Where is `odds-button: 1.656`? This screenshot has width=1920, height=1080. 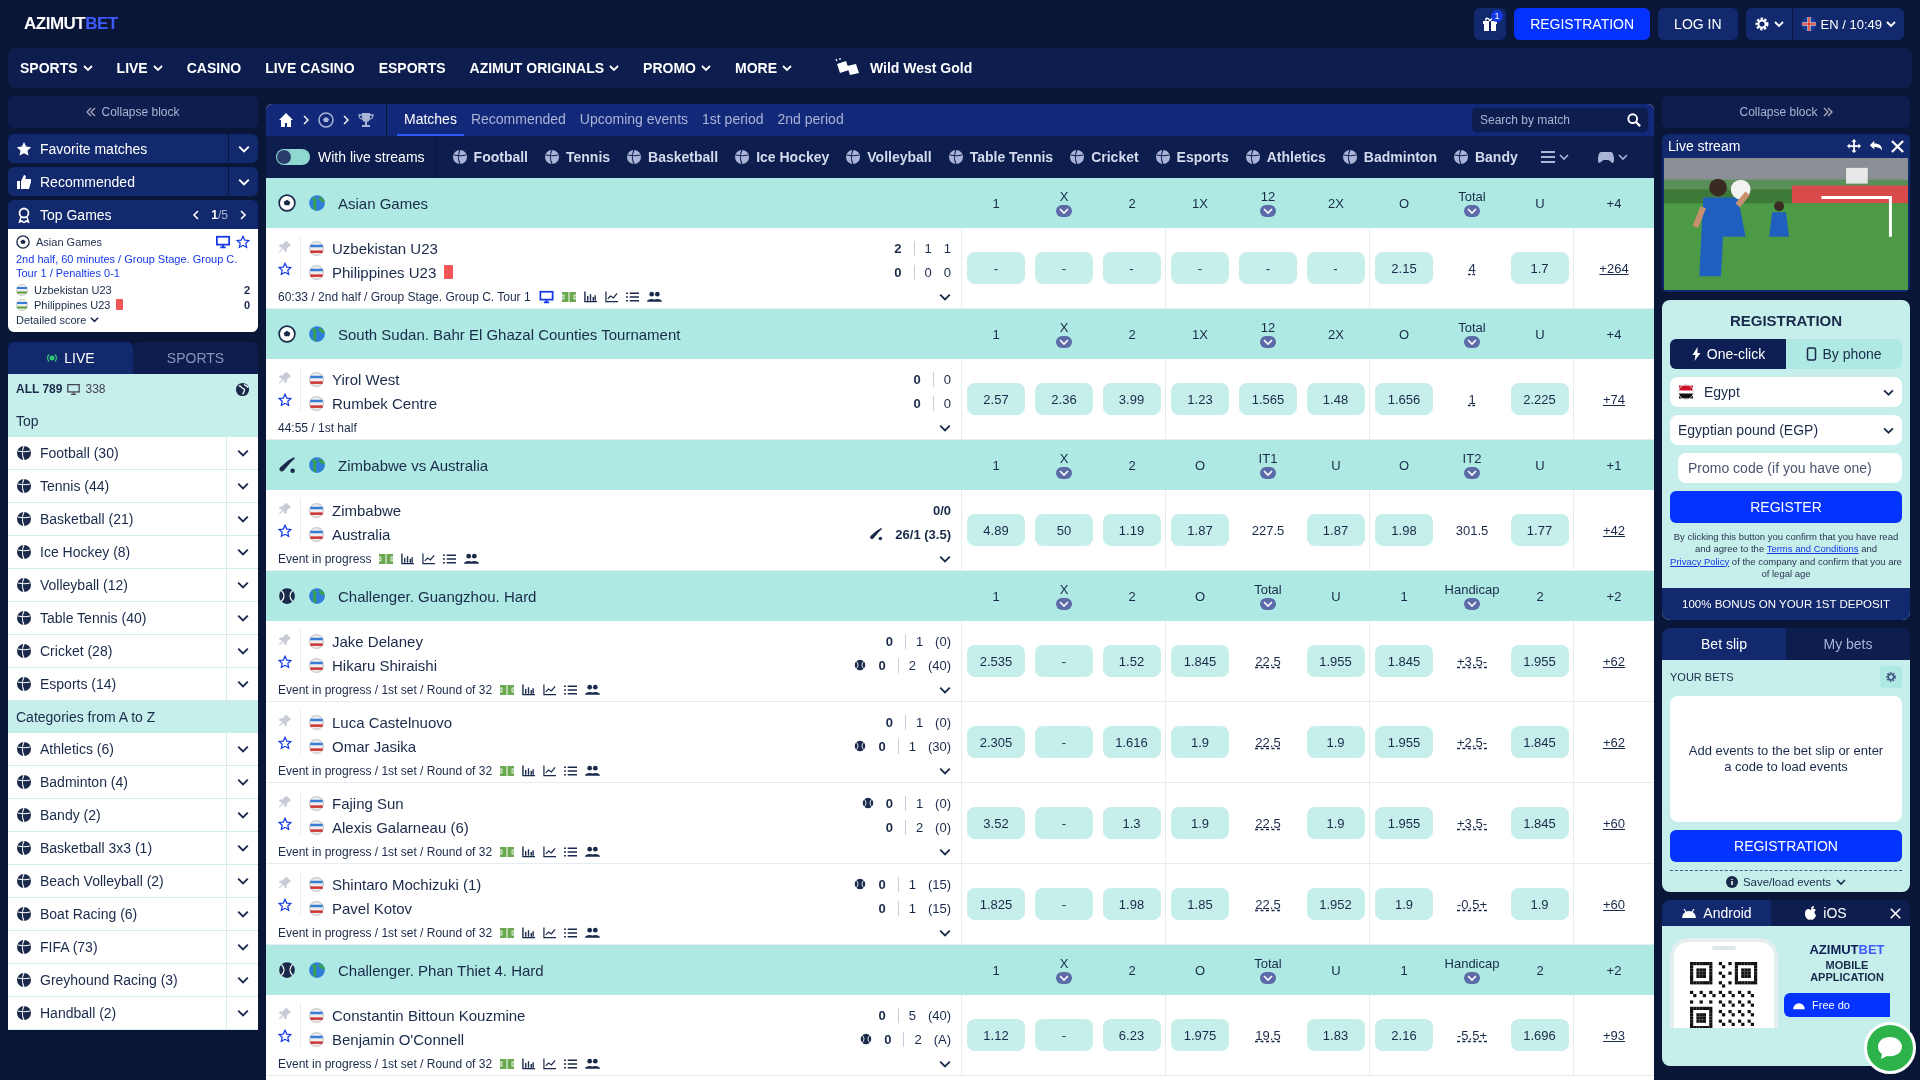 odds-button: 1.656 is located at coordinates (1404, 399).